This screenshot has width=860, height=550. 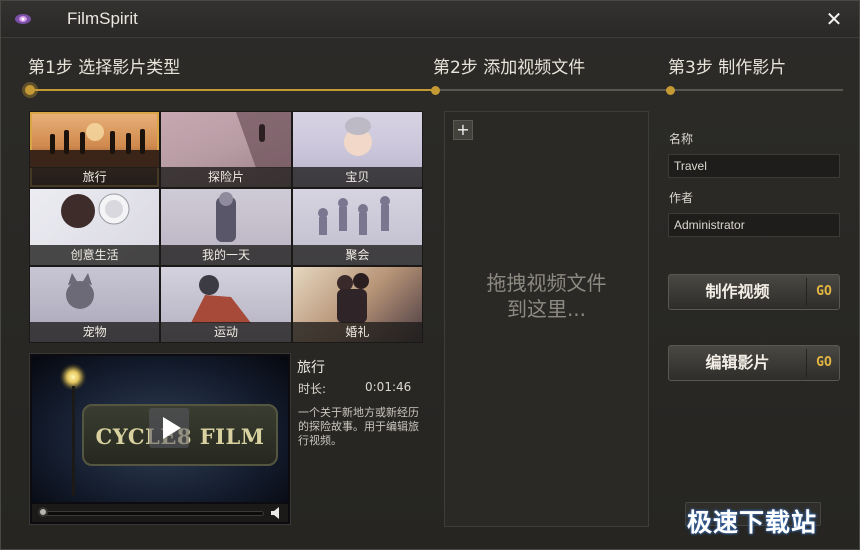 What do you see at coordinates (352, 297) in the screenshot?
I see `wedding-thumbnail` at bounding box center [352, 297].